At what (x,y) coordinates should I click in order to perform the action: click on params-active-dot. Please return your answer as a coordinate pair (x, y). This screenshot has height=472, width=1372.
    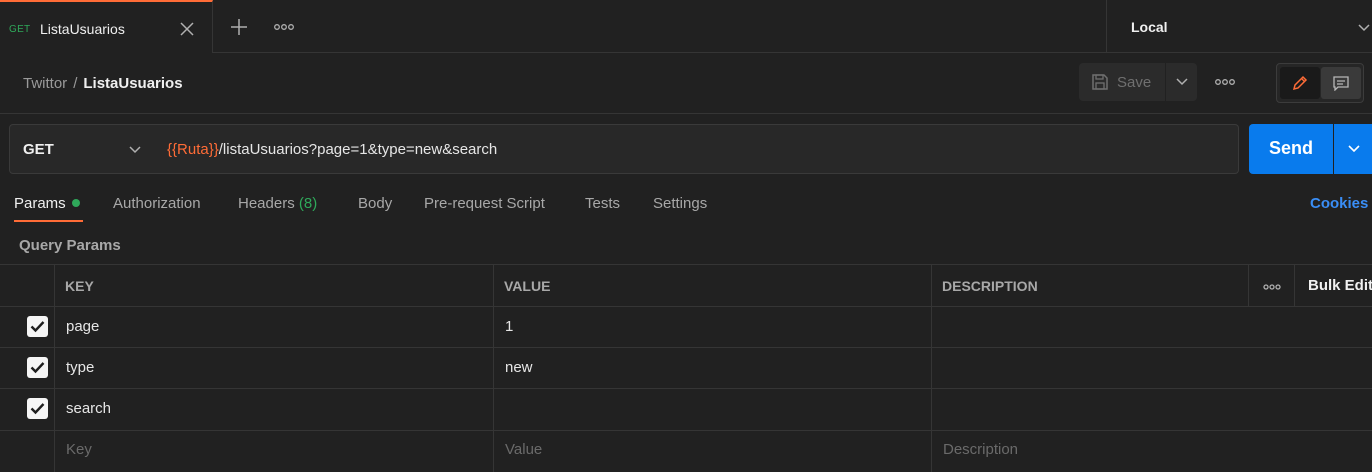
    Looking at the image, I should click on (75, 203).